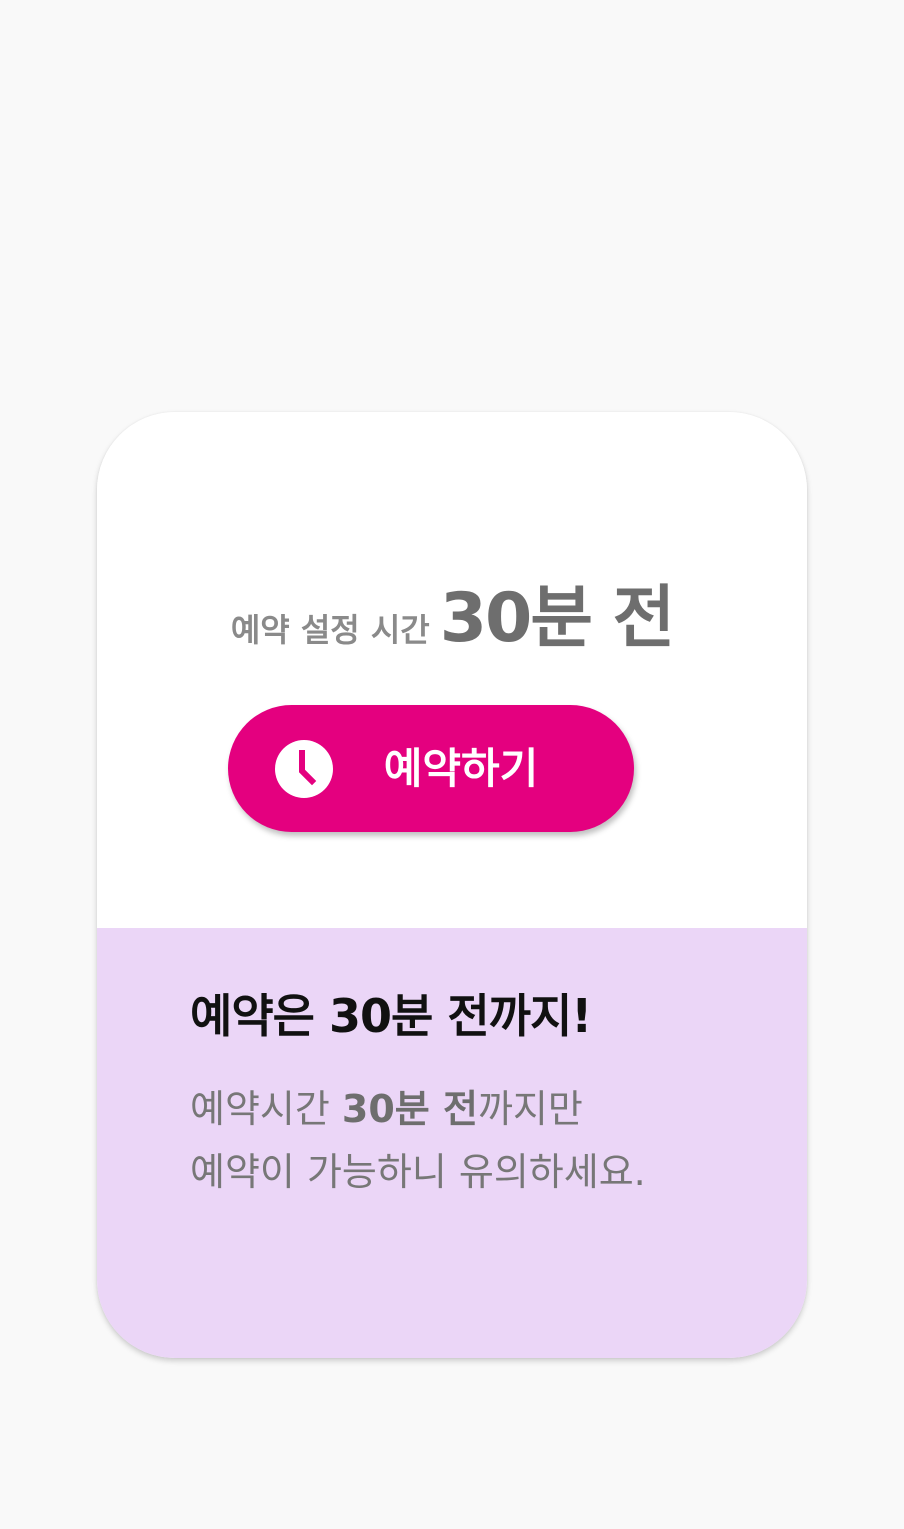 Image resolution: width=904 pixels, height=1529 pixels. I want to click on notice-line-1: 예약시간 30분 전까지만, so click(418, 1109).